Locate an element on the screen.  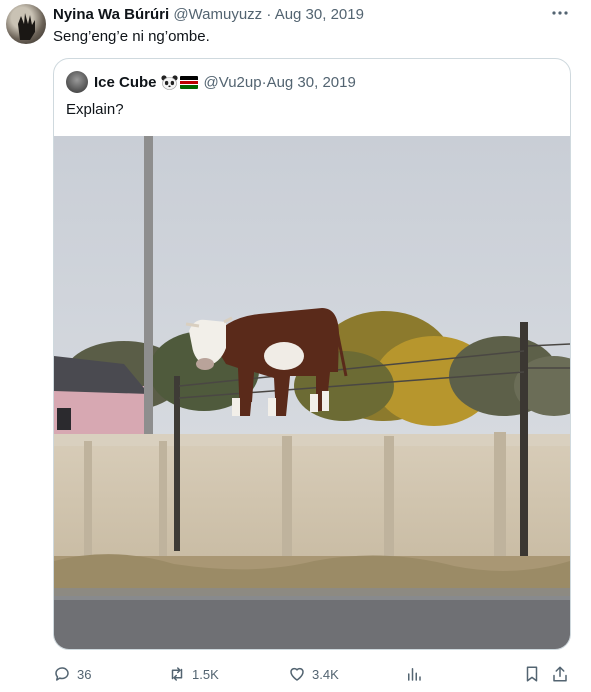
reply-icon is located at coordinates (62, 674).